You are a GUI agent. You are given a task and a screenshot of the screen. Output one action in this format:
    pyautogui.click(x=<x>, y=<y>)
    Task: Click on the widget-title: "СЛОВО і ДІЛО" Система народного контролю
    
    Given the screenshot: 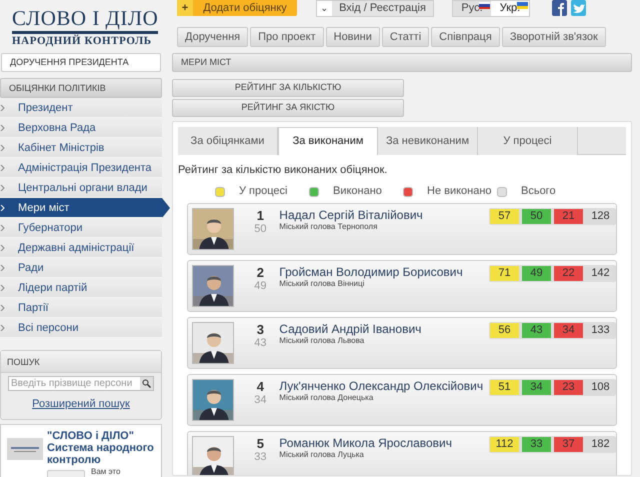 What is the action you would take?
    pyautogui.click(x=103, y=448)
    